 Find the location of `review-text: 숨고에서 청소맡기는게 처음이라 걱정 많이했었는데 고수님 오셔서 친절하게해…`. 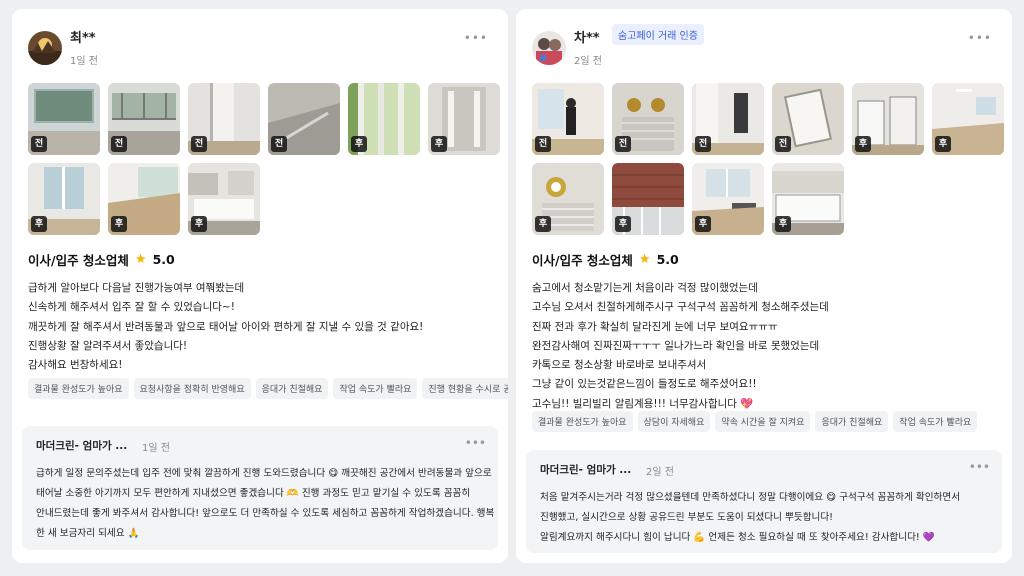

review-text: 숨고에서 청소맡기는게 처음이라 걱정 많이했었는데 고수님 오셔서 친절하게해… is located at coordinates (766, 346).